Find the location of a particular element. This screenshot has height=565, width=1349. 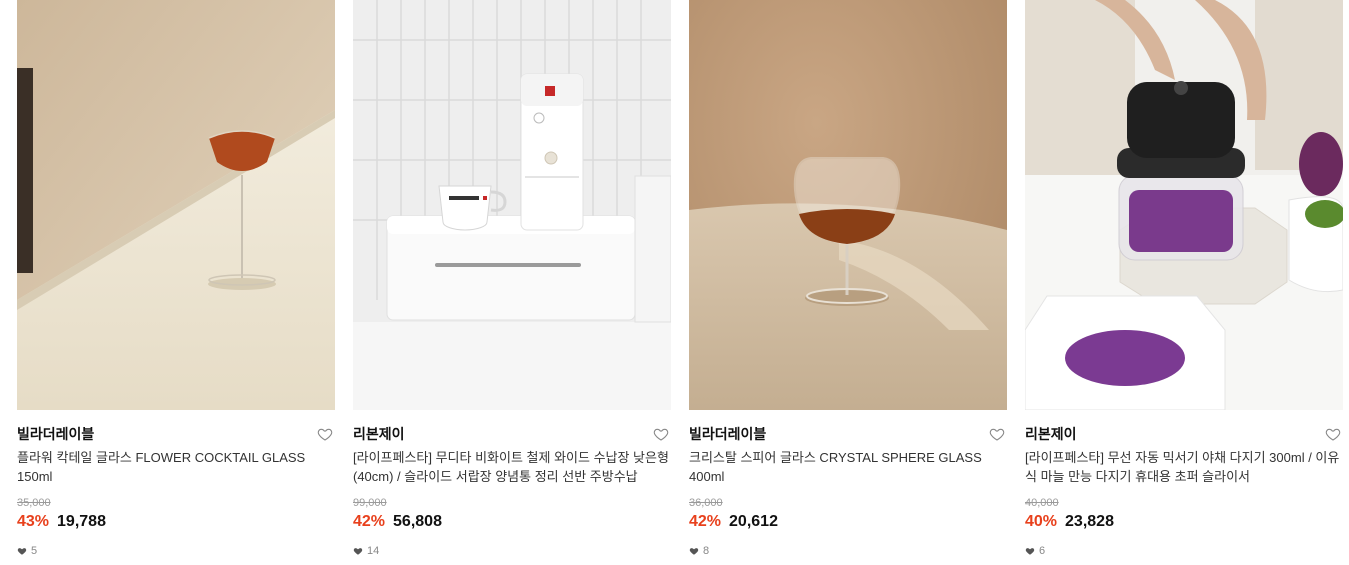

original-price: 35,000 is located at coordinates (34, 503).